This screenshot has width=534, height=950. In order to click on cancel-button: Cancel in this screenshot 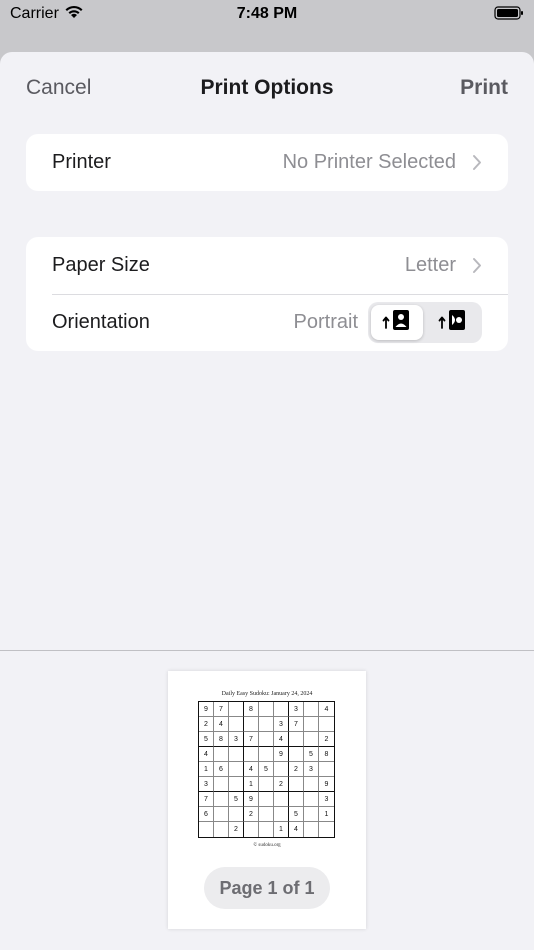, I will do `click(58, 88)`.